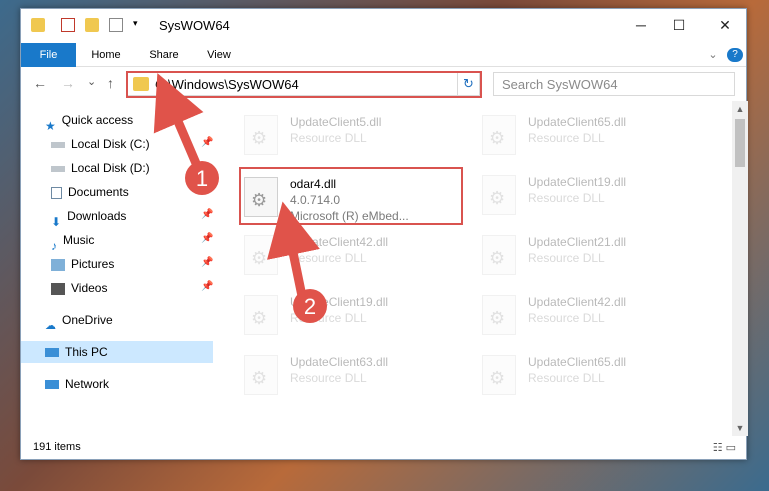  I want to click on new-folder-icon, so click(92, 25).